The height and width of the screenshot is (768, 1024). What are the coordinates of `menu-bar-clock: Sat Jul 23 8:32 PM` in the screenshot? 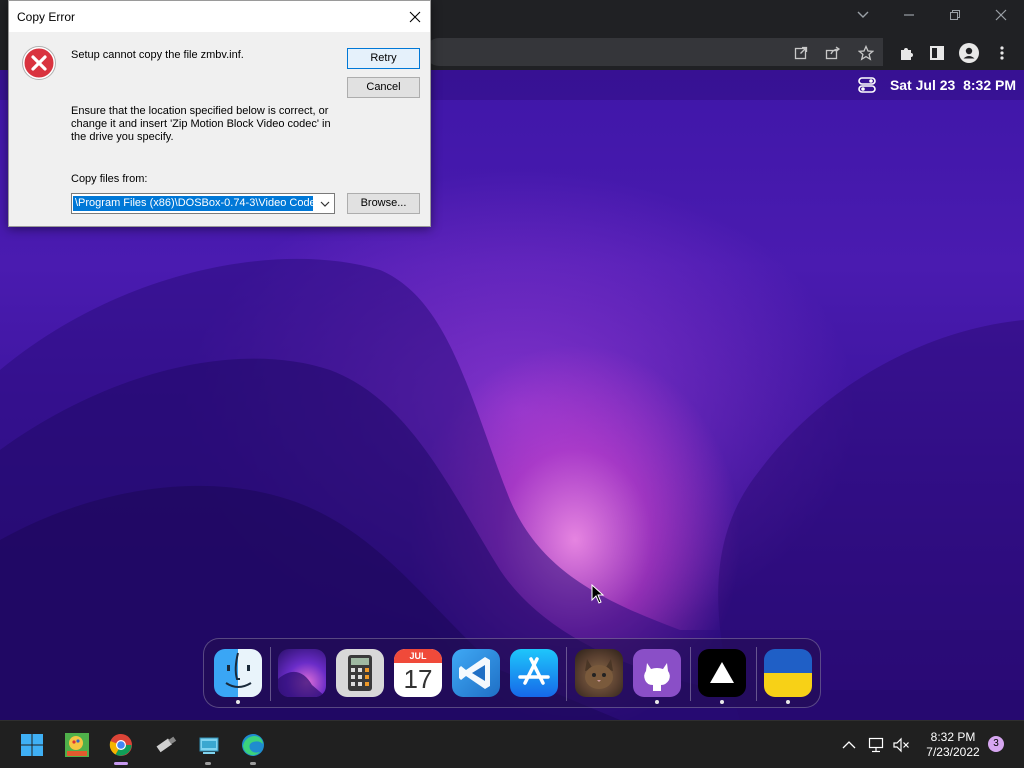 It's located at (953, 85).